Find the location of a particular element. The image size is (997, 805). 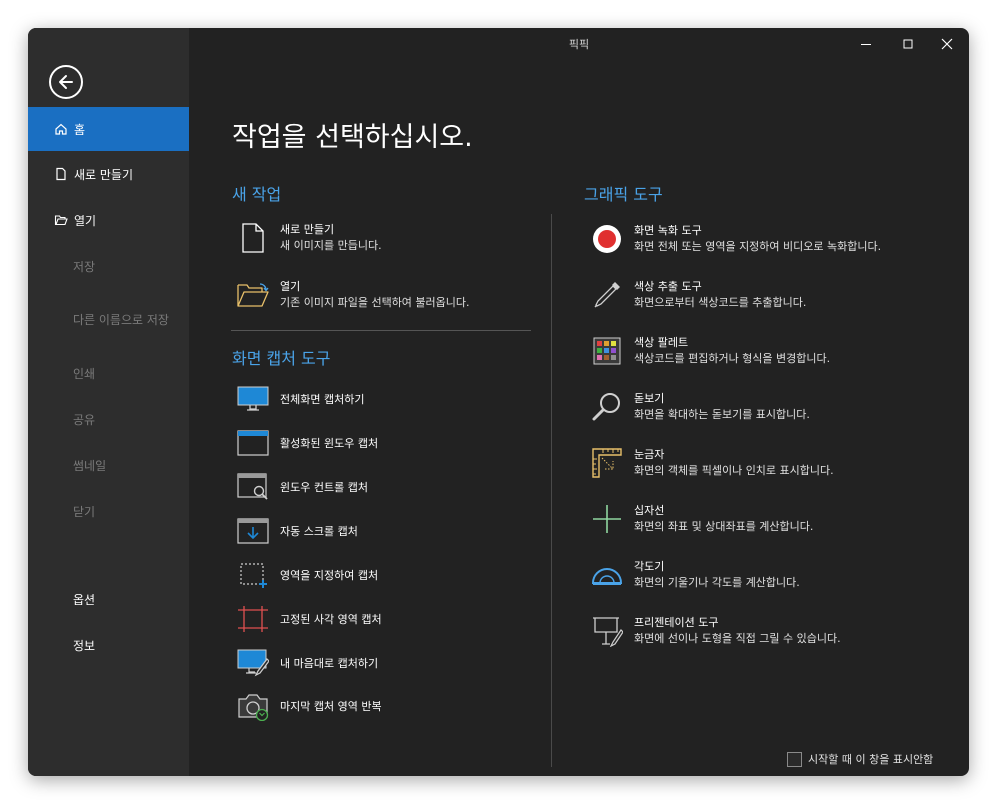

tool-description: 새 이미지를 만듭니다. is located at coordinates (331, 245).